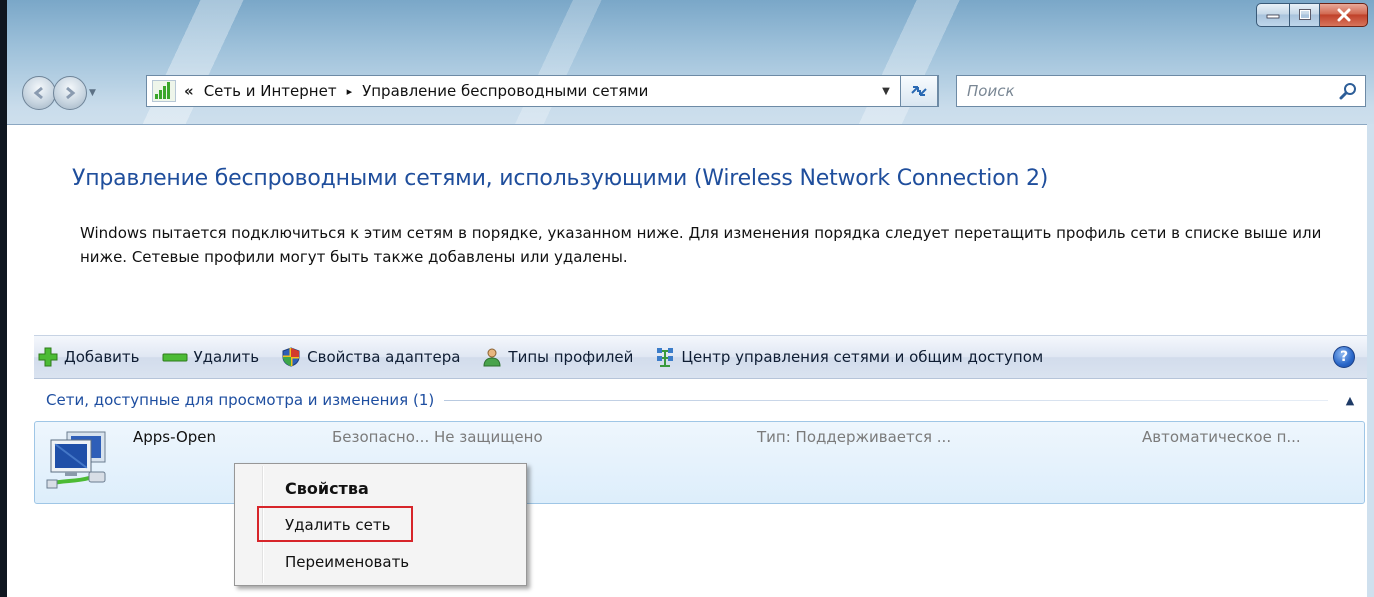  I want to click on minimize-icon, so click(1273, 16).